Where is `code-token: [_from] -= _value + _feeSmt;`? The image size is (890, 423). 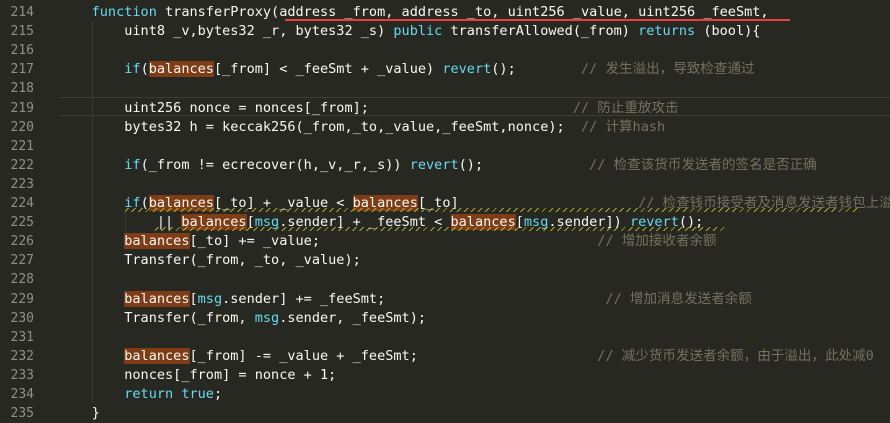 code-token: [_from] -= _value + _feeSmt; is located at coordinates (393, 355).